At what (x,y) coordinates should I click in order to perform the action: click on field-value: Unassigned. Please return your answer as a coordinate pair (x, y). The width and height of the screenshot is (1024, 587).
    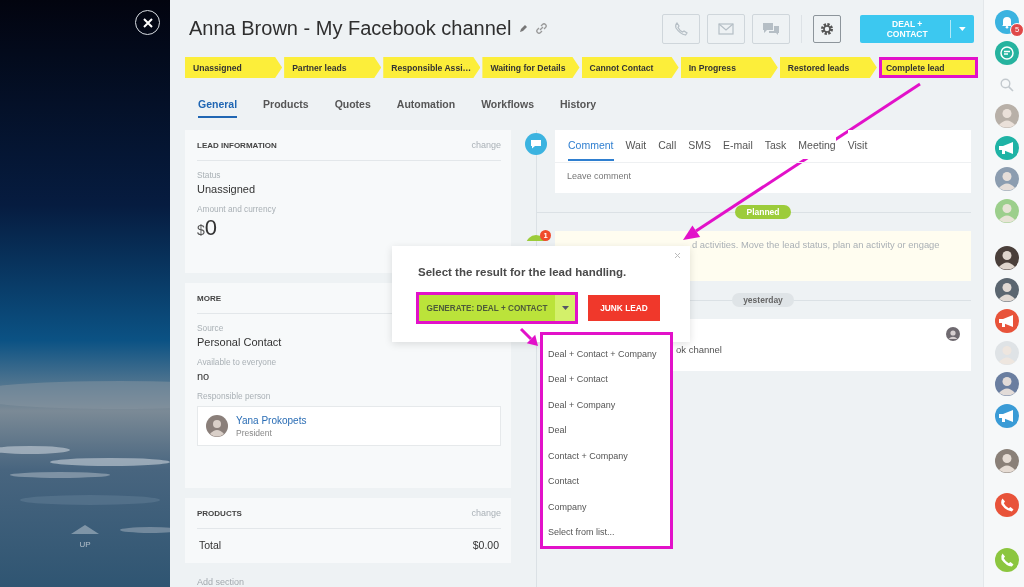
    Looking at the image, I should click on (227, 189).